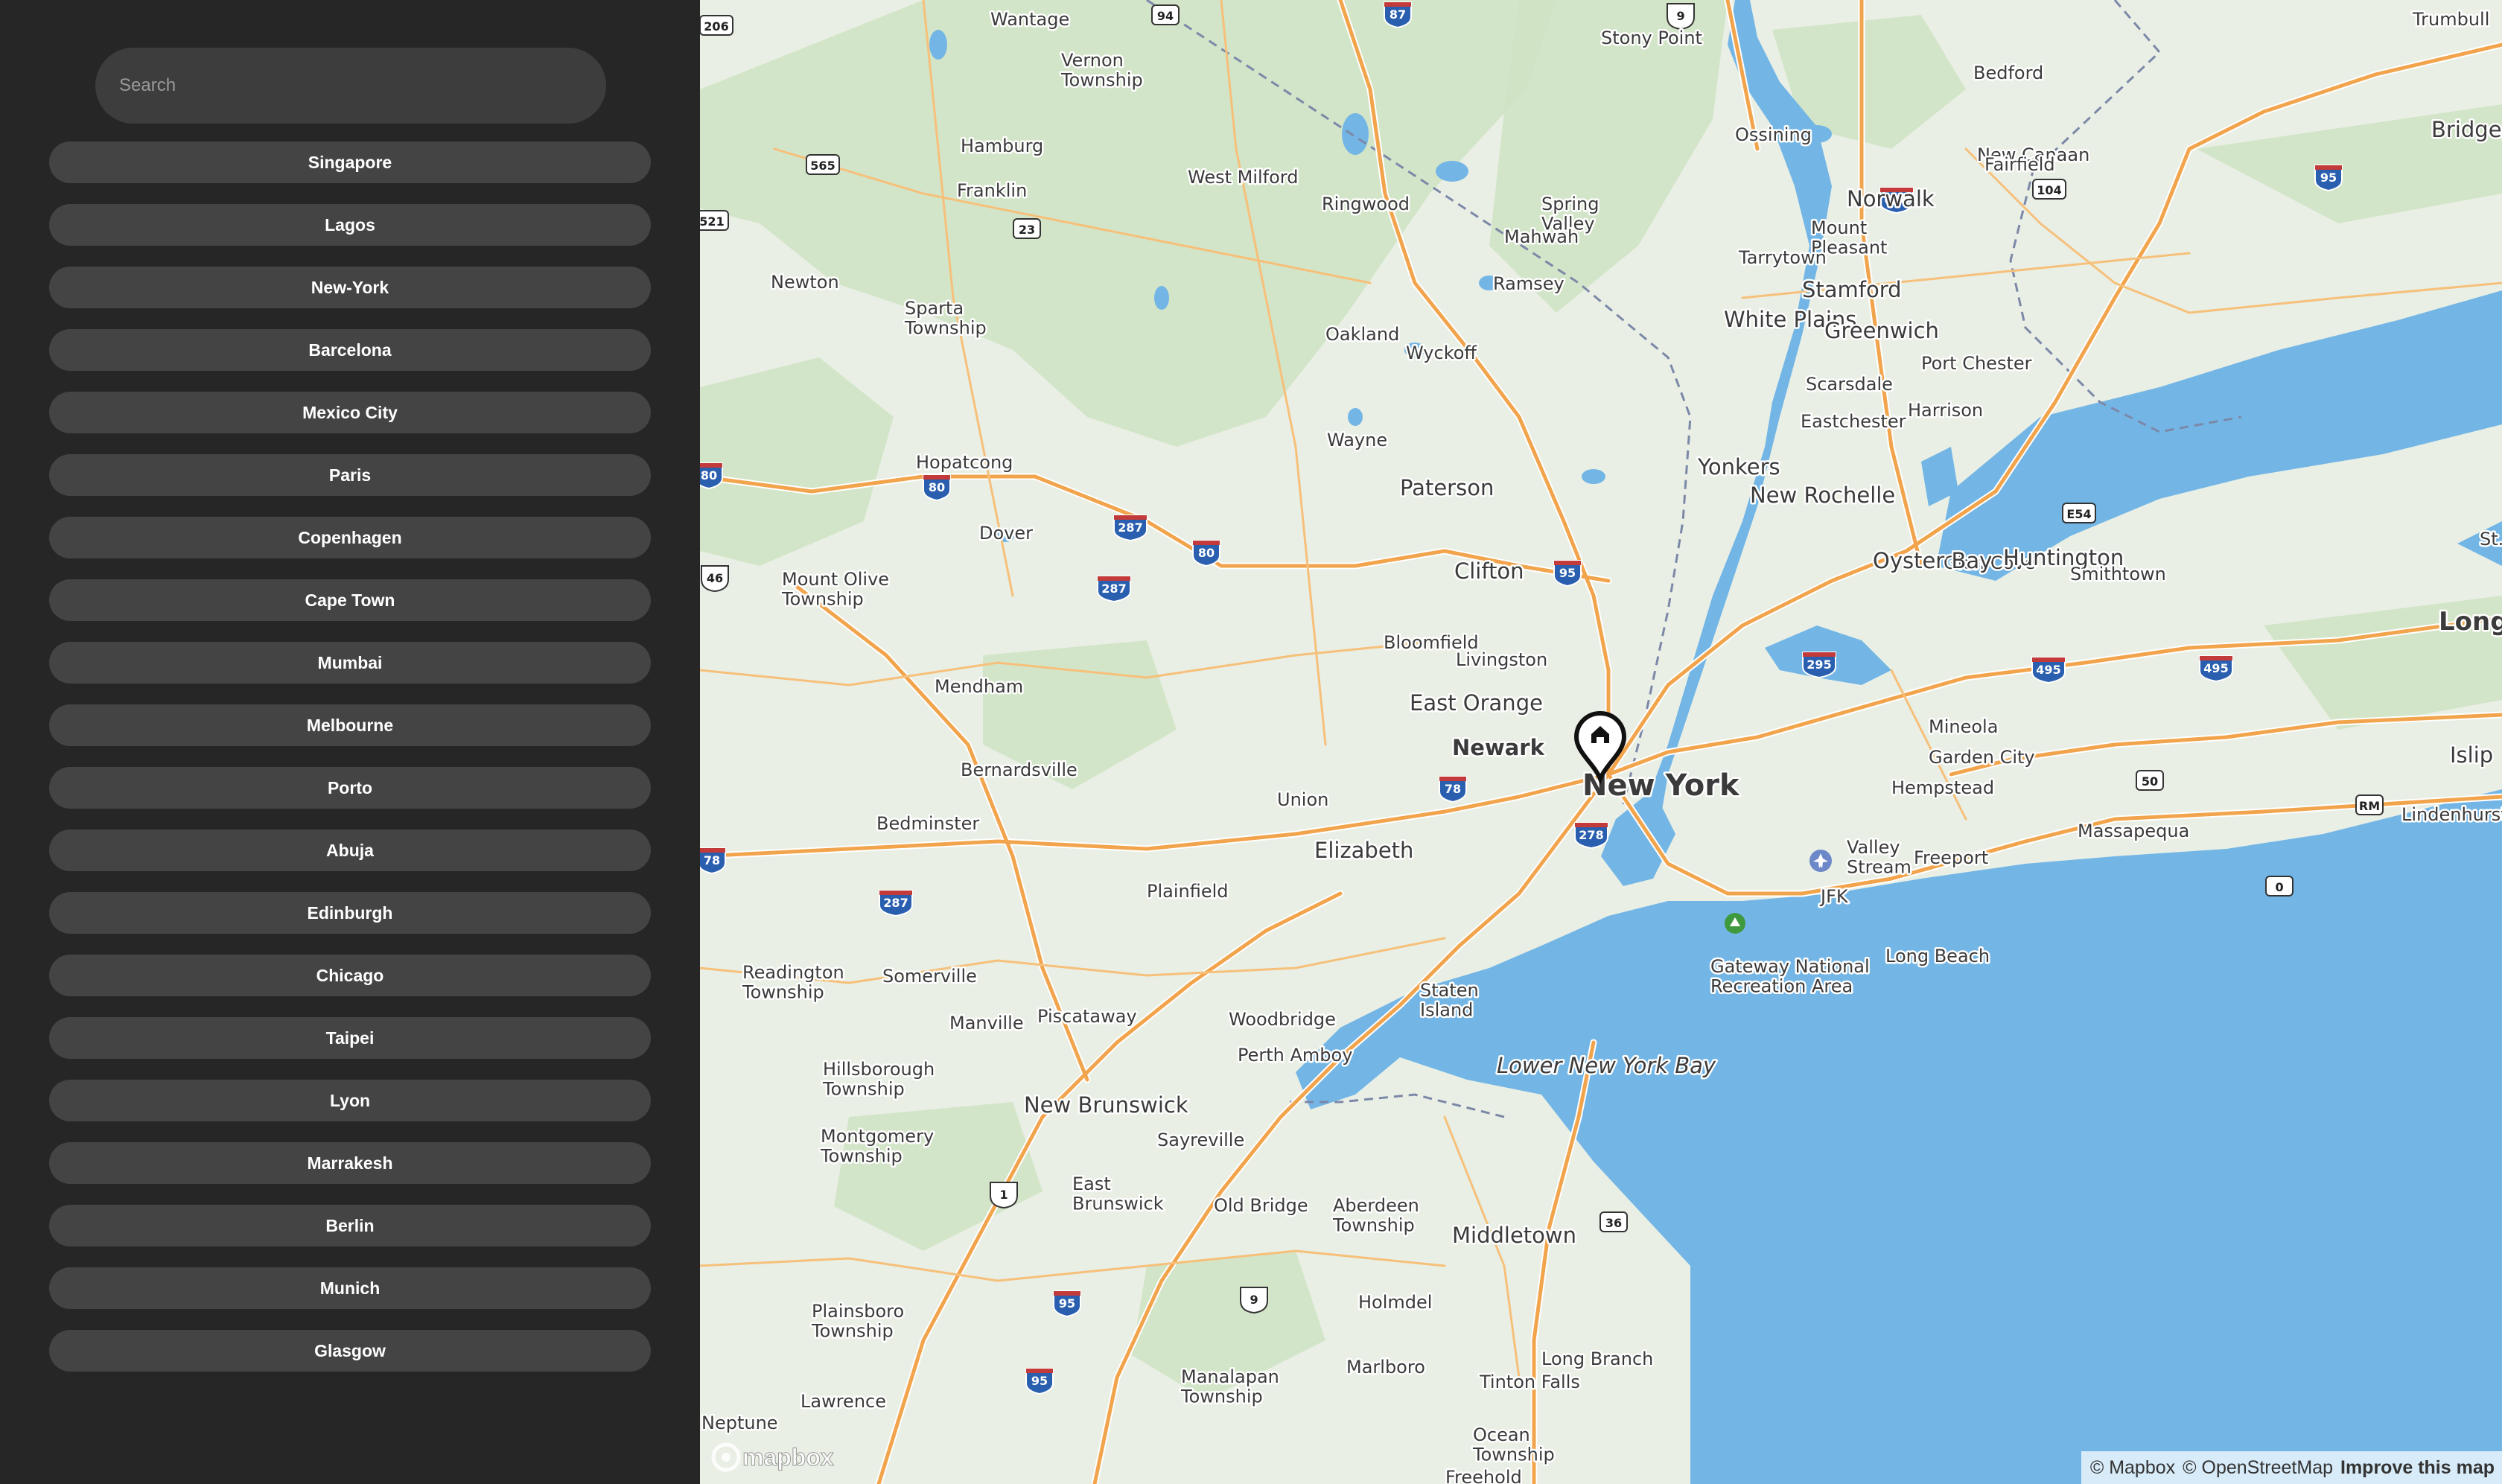 This screenshot has width=2502, height=1484. What do you see at coordinates (350, 1038) in the screenshot?
I see `city-button: Taipei` at bounding box center [350, 1038].